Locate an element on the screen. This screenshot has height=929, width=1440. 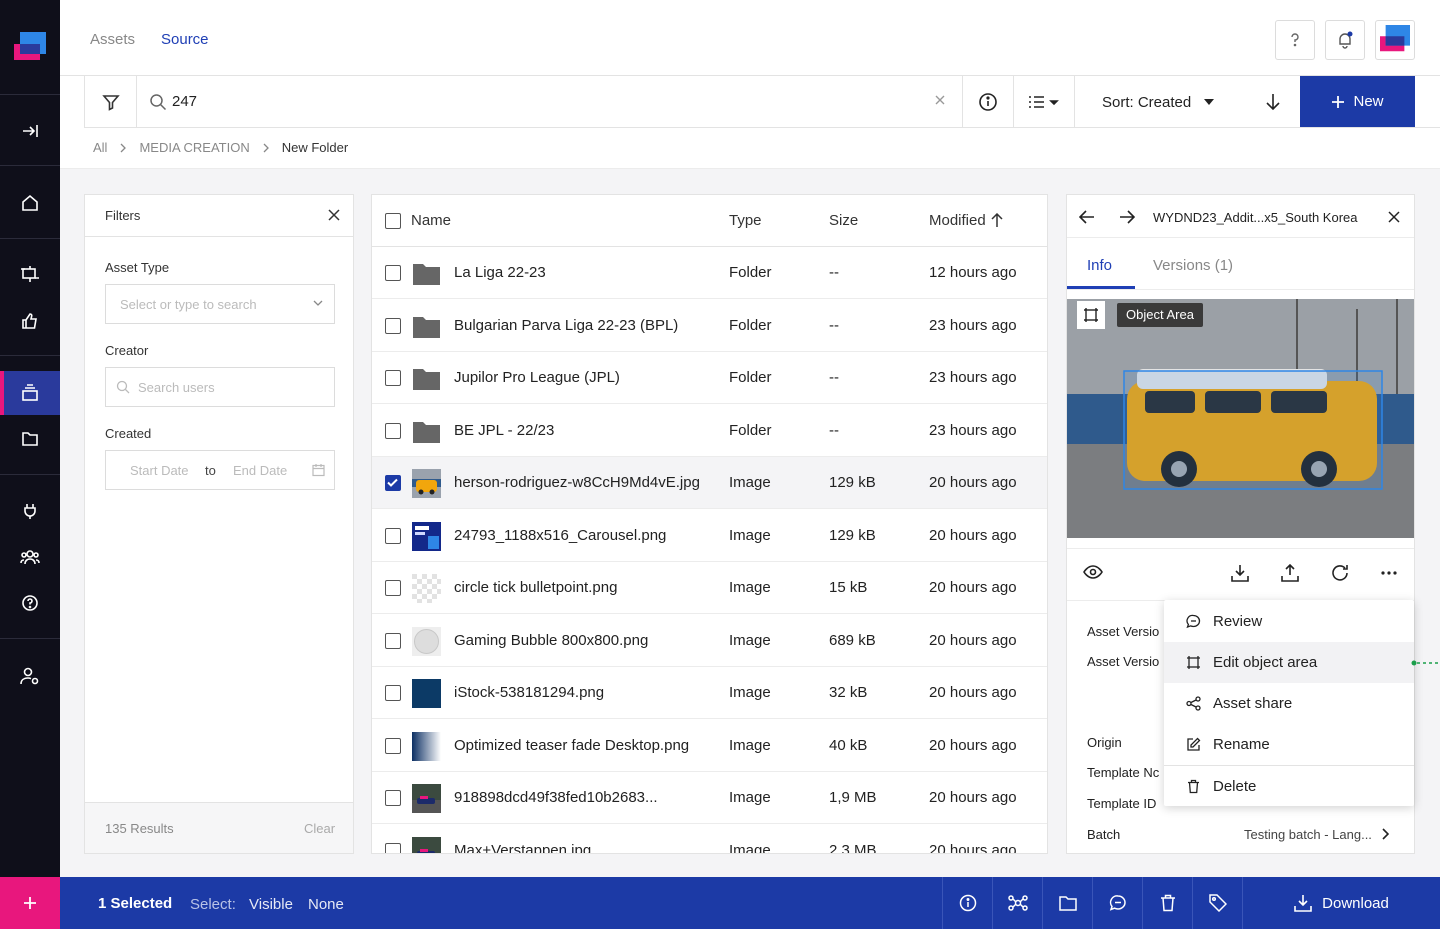
menu-item-delete: Delete is located at coordinates (1289, 786).